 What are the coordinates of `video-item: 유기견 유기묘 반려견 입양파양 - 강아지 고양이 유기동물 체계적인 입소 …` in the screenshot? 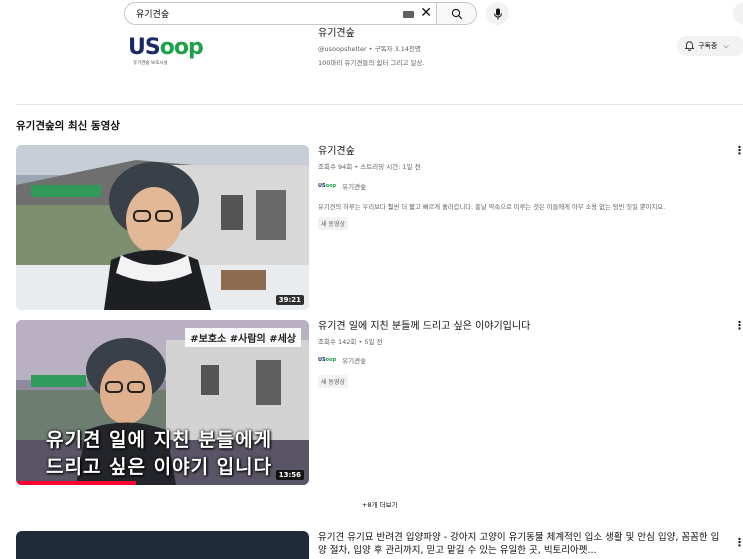 It's located at (379, 545).